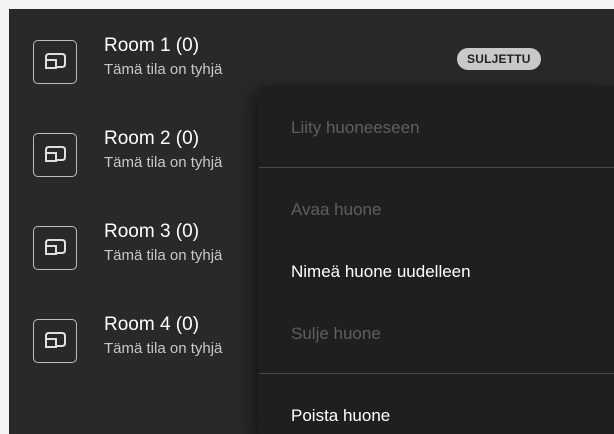 This screenshot has height=434, width=614. I want to click on menu-item-join-room: Liity huoneeseen, so click(355, 128).